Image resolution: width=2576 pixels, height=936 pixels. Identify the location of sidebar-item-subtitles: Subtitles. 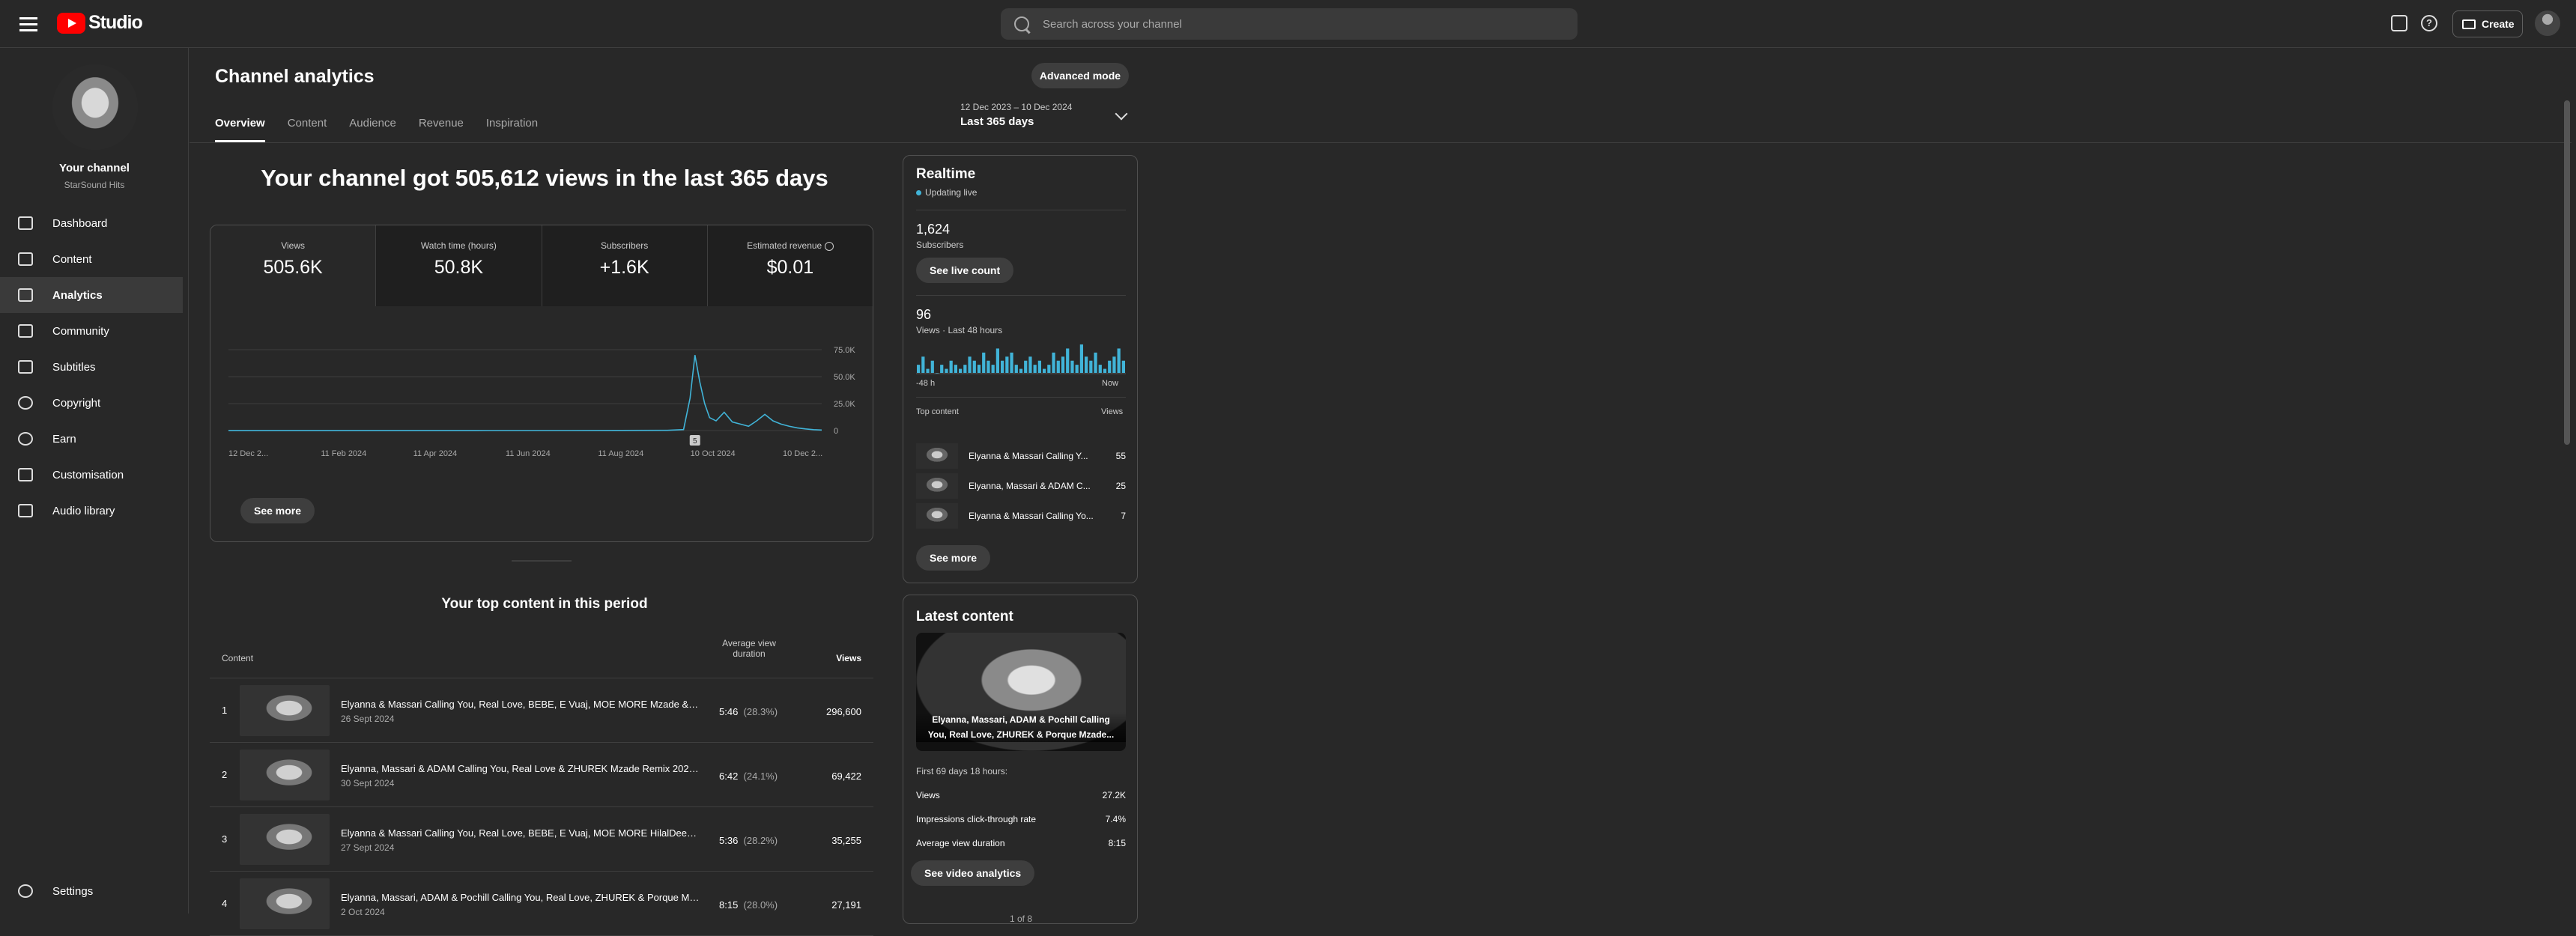
(91, 367).